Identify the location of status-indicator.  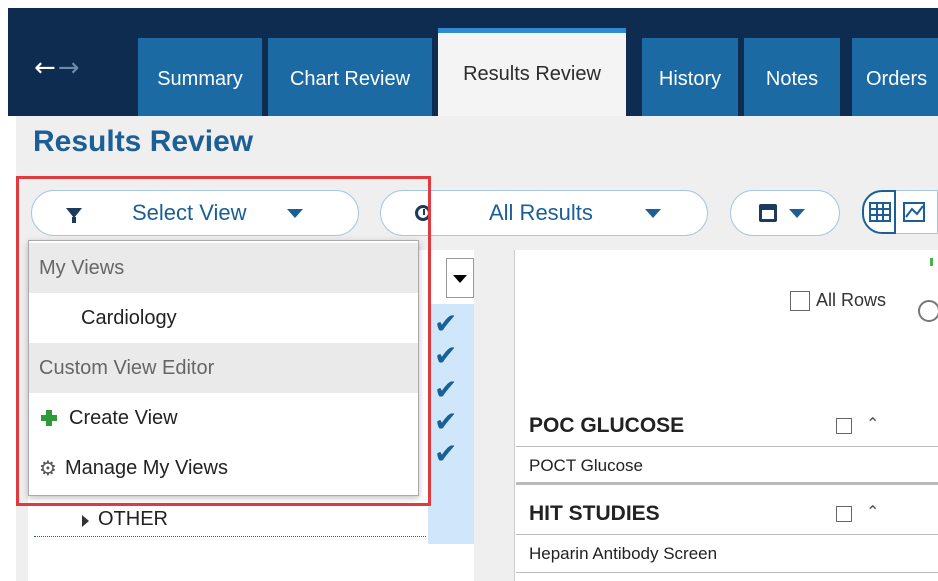
(931, 262).